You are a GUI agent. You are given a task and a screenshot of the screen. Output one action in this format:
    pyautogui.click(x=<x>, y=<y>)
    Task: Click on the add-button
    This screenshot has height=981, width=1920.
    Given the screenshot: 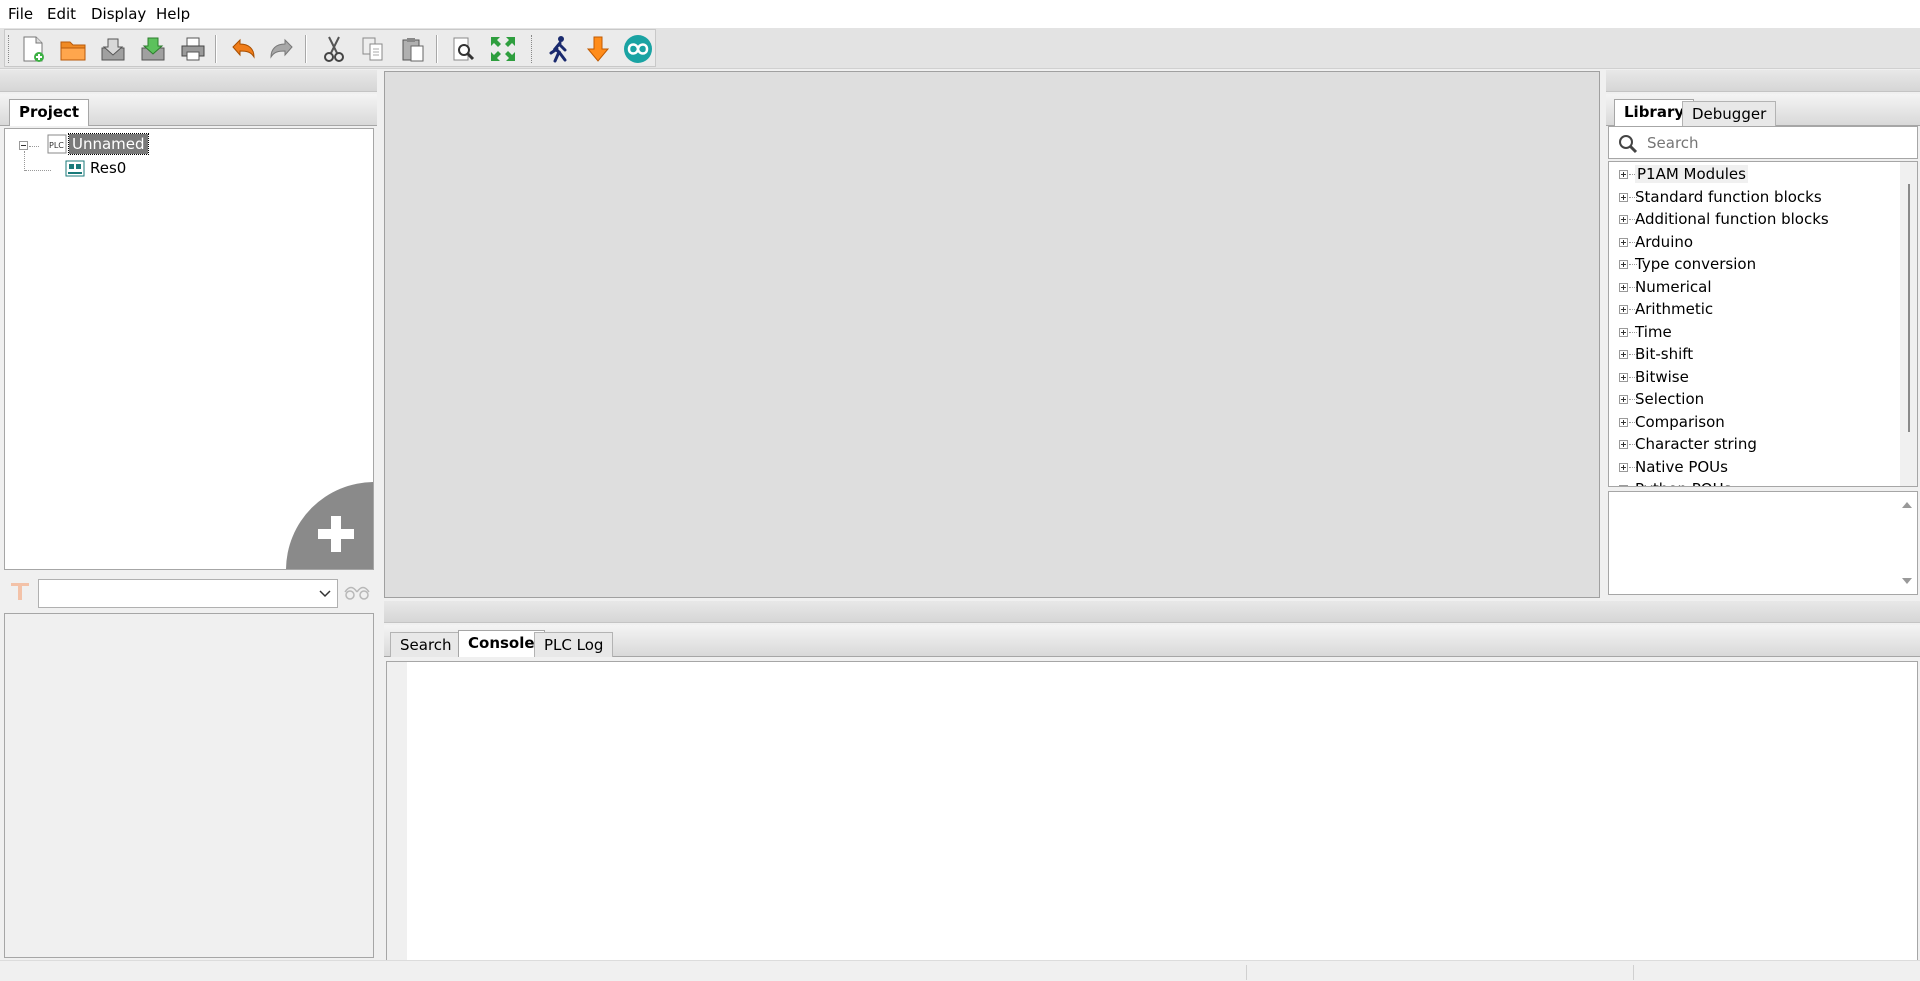 What is the action you would take?
    pyautogui.click(x=329, y=525)
    